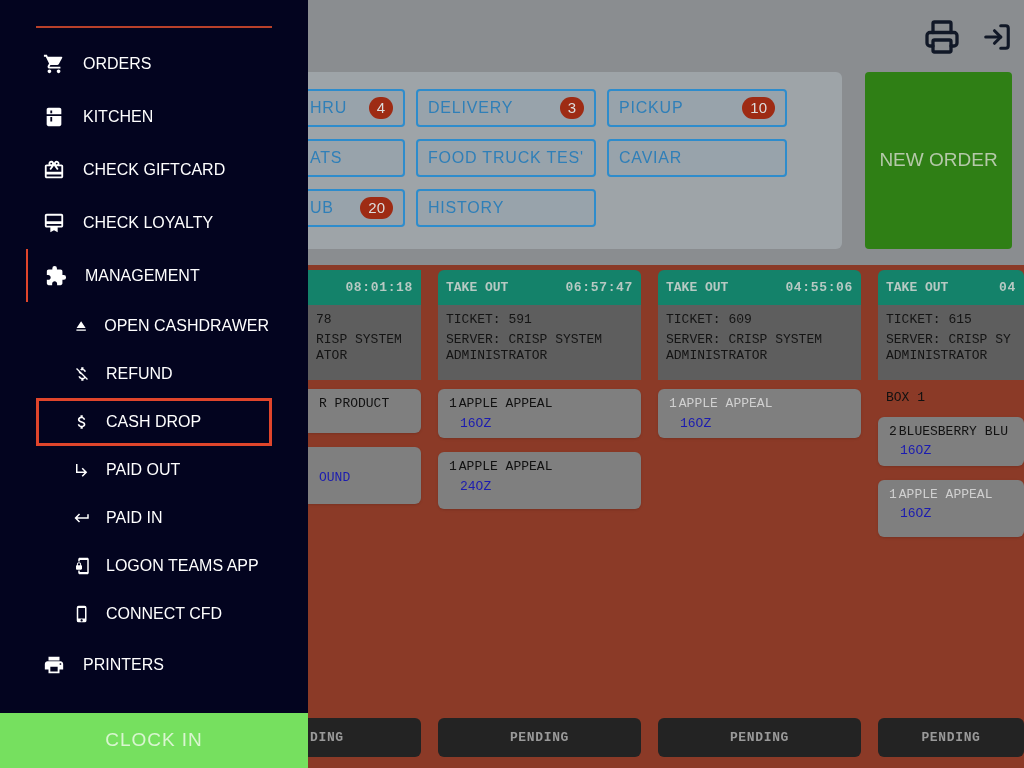 Image resolution: width=1024 pixels, height=768 pixels. What do you see at coordinates (164, 614) in the screenshot?
I see `submenu-label: CONNECT CFD` at bounding box center [164, 614].